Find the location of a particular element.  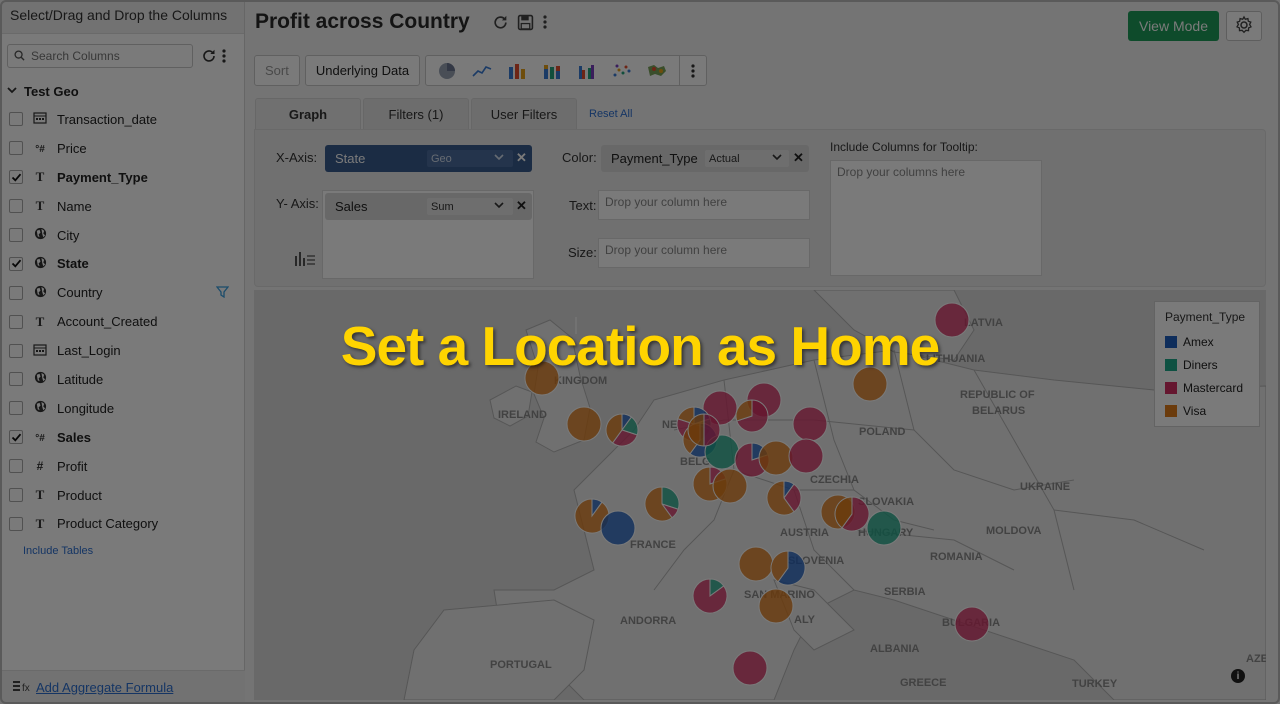

field-row: T Product Category is located at coordinates (122, 523).